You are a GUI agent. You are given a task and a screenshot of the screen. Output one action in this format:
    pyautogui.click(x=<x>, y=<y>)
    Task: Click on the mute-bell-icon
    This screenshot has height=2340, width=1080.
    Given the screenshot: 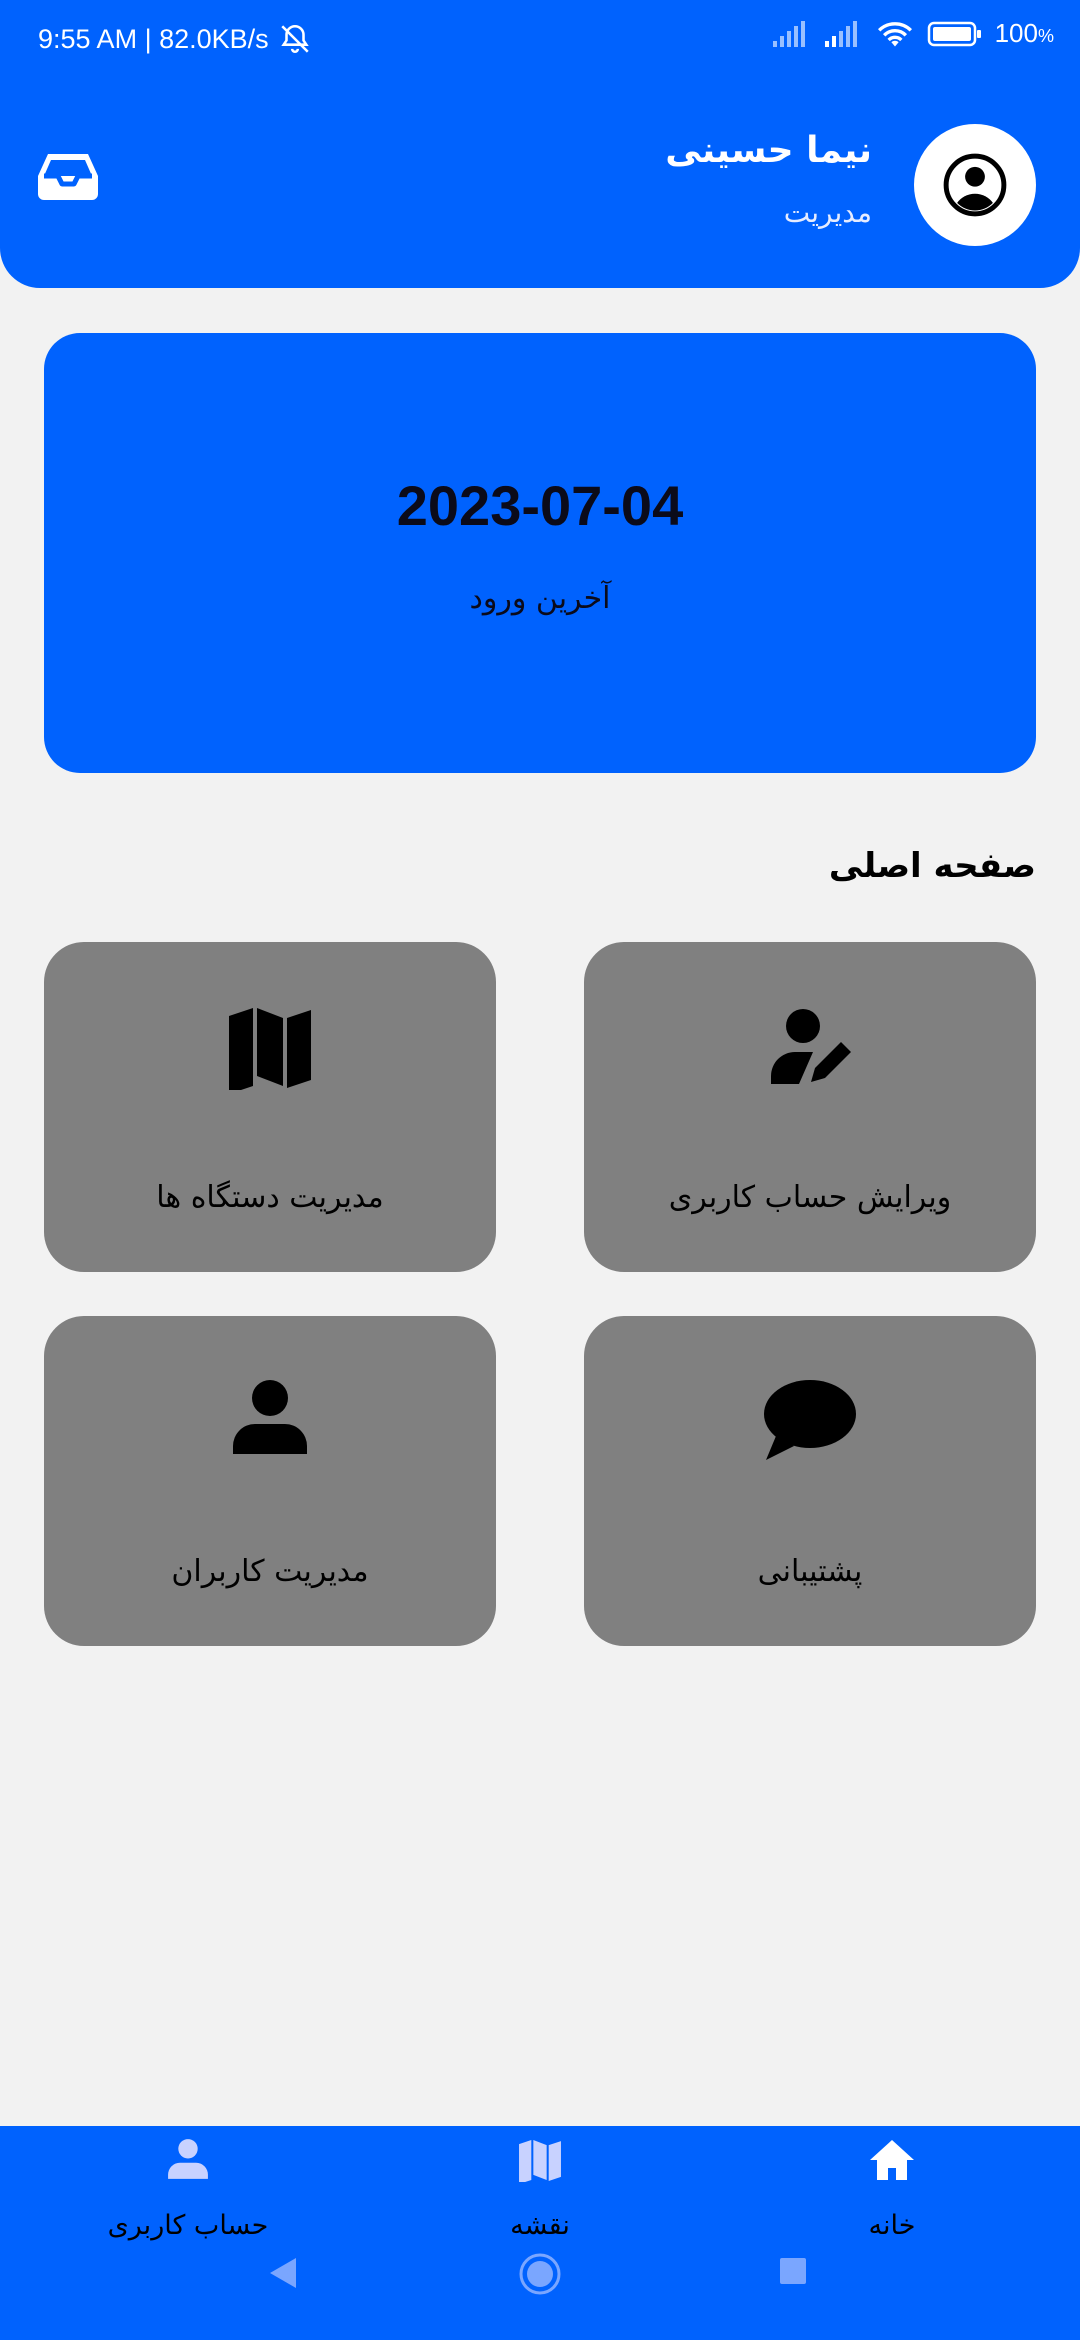 What is the action you would take?
    pyautogui.click(x=294, y=38)
    